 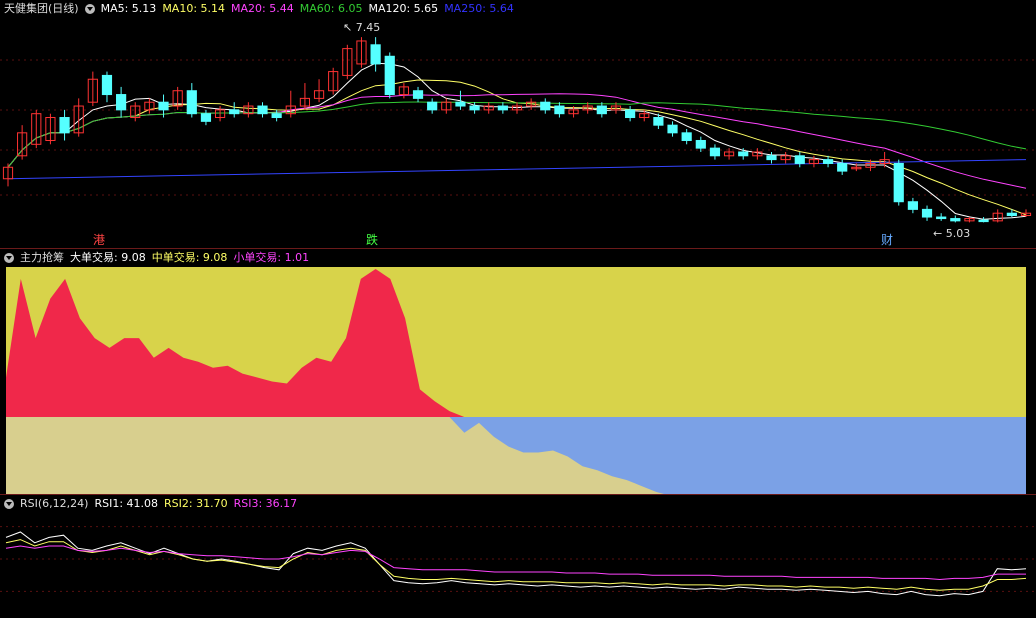 What do you see at coordinates (194, 8) in the screenshot?
I see `ma10-label: MA10: 5.14` at bounding box center [194, 8].